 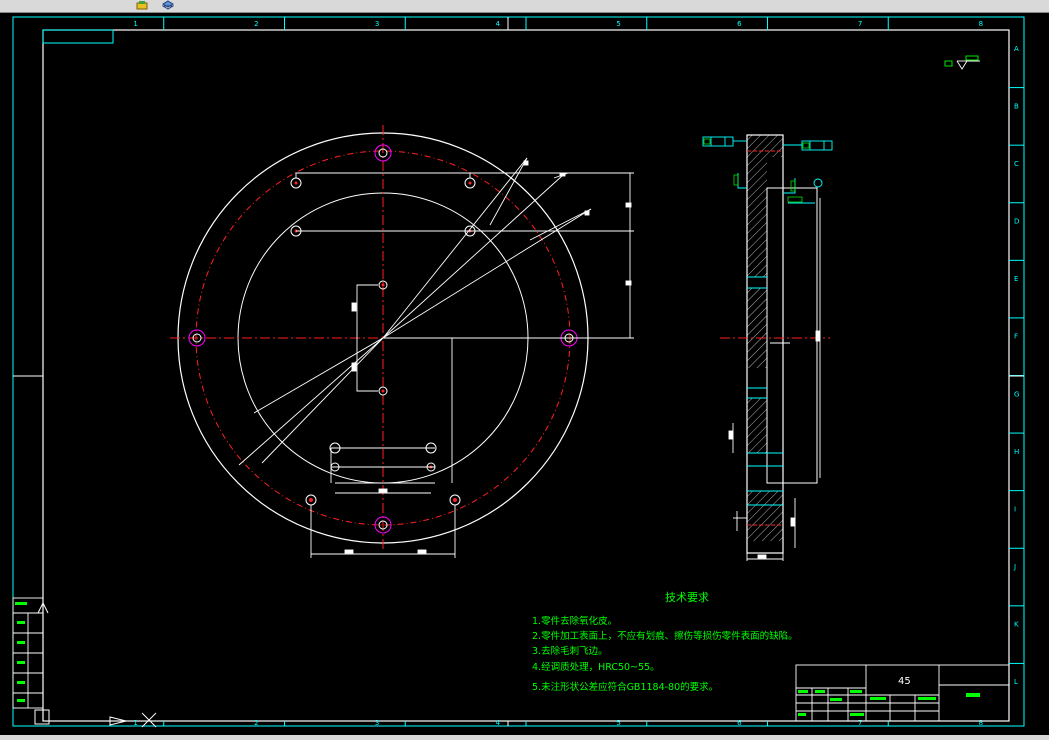 What do you see at coordinates (311, 500) in the screenshot?
I see `hole-lower-left` at bounding box center [311, 500].